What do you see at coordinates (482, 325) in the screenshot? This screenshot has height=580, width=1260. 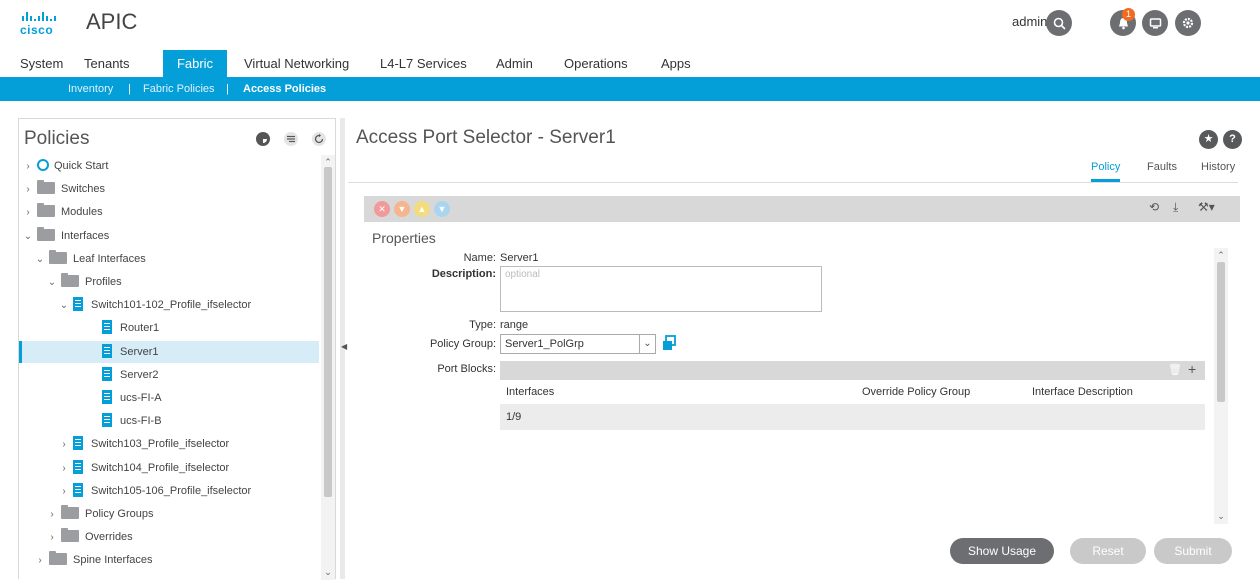 I see `type-label: Type:` at bounding box center [482, 325].